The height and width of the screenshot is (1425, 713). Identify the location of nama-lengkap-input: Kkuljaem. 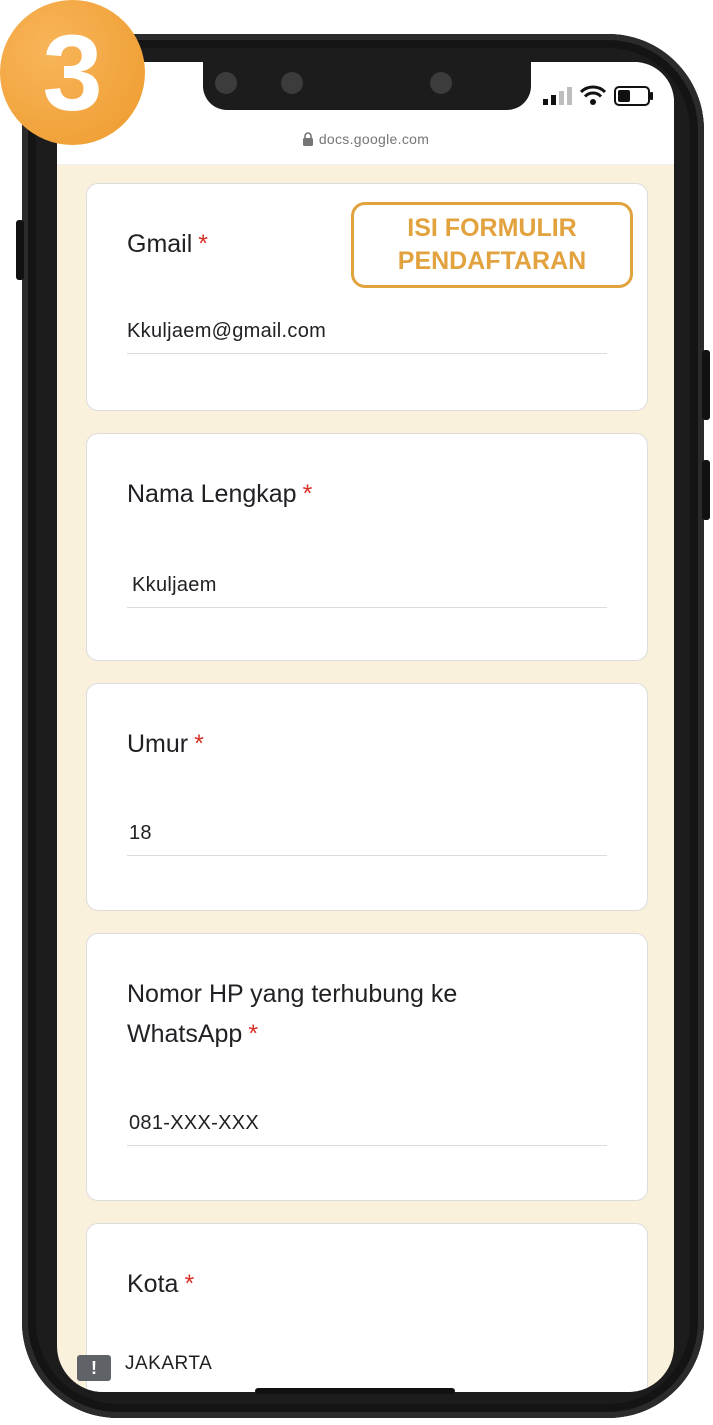
(367, 591).